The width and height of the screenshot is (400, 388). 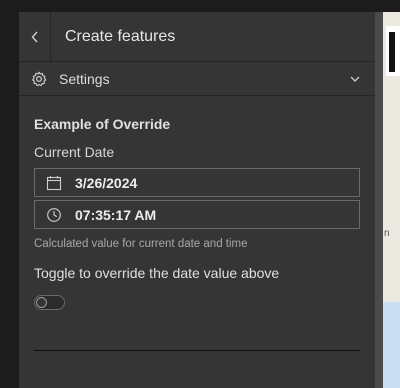 I want to click on back-button, so click(x=35, y=36).